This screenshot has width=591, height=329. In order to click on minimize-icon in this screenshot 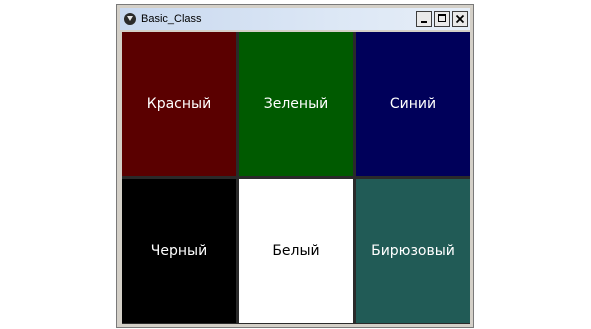, I will do `click(424, 22)`.